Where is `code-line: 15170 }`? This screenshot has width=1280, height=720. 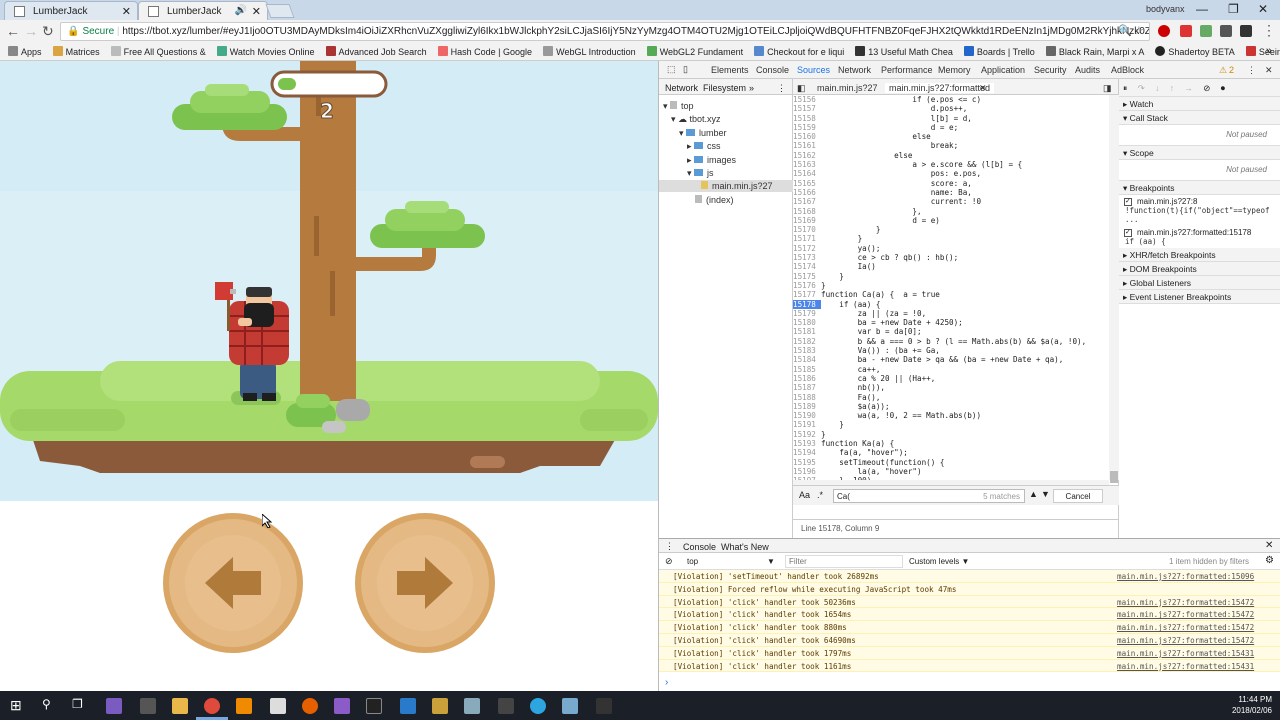 code-line: 15170 } is located at coordinates (951, 229).